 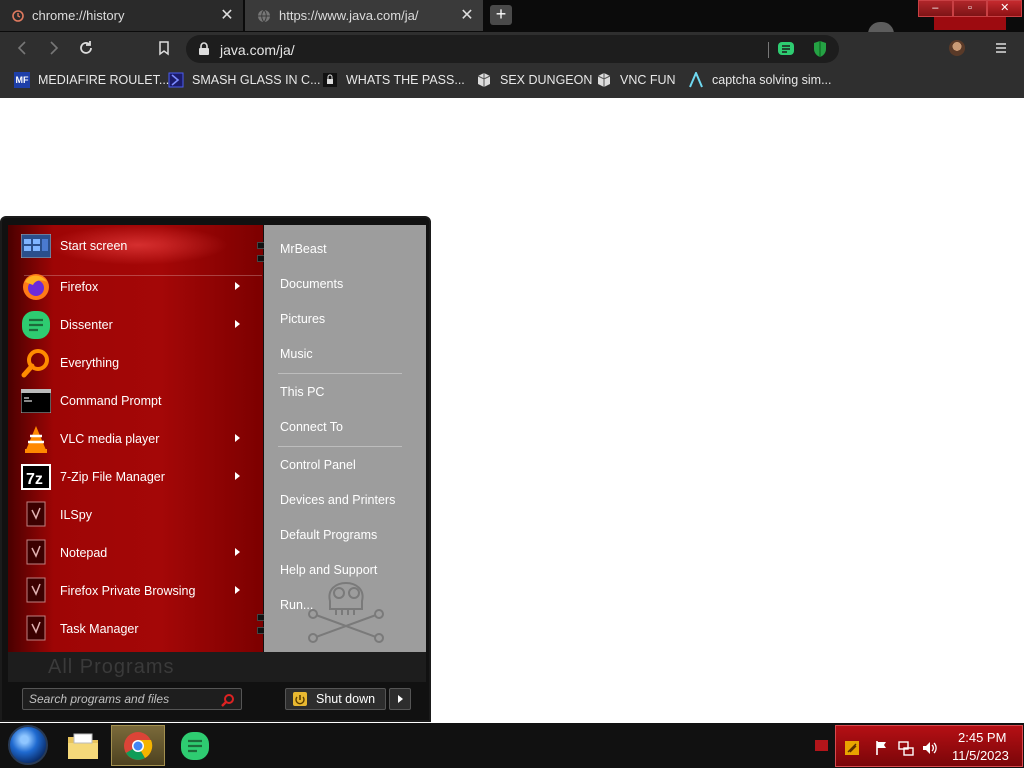 I want to click on lock-icon, so click(x=204, y=49).